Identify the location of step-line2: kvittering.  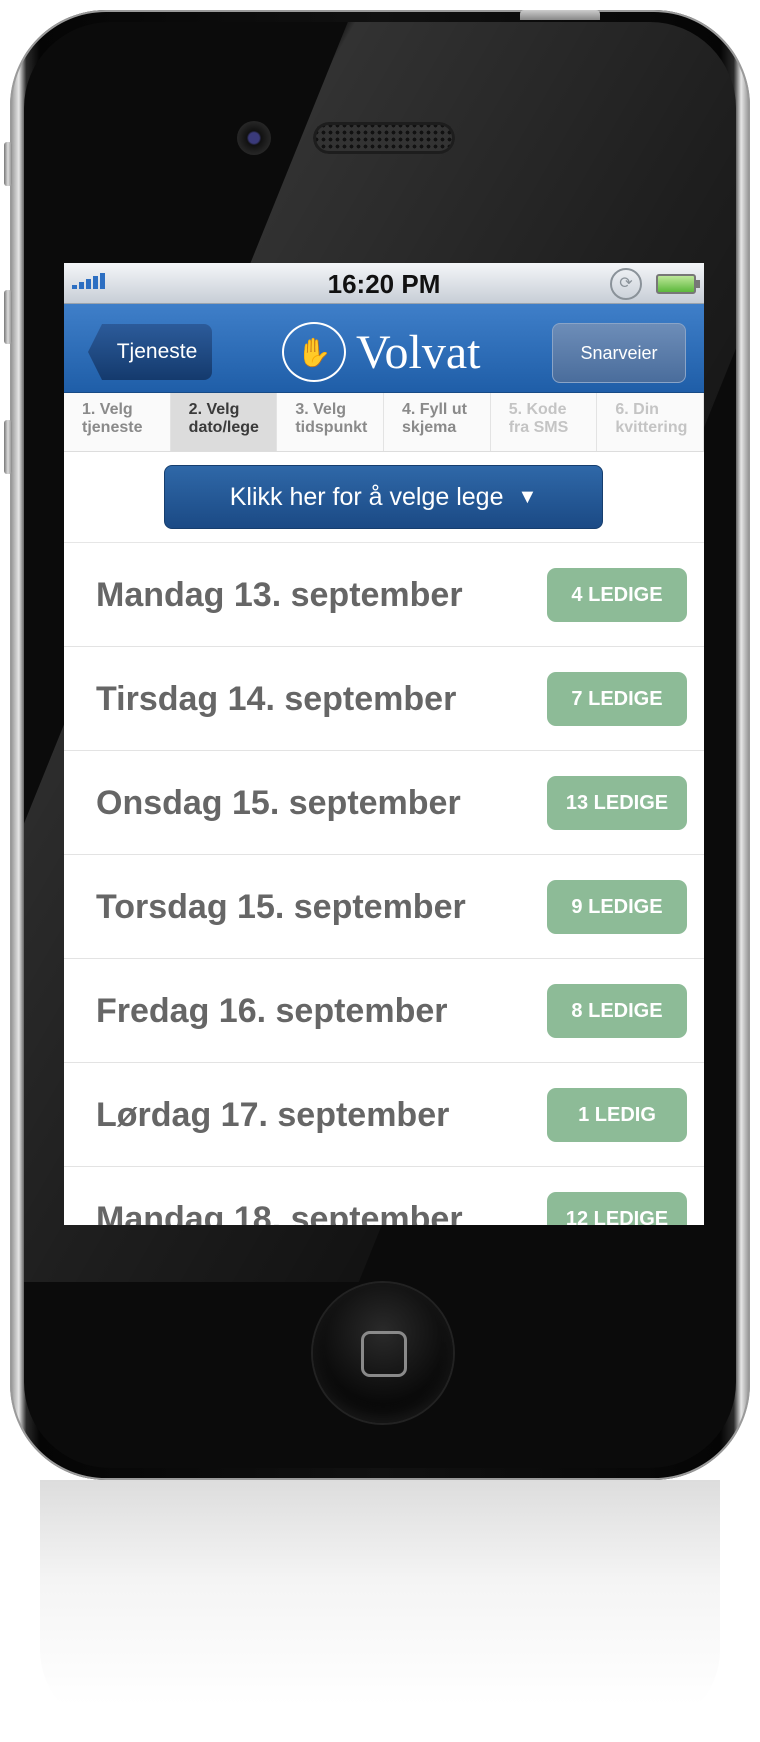
(651, 427).